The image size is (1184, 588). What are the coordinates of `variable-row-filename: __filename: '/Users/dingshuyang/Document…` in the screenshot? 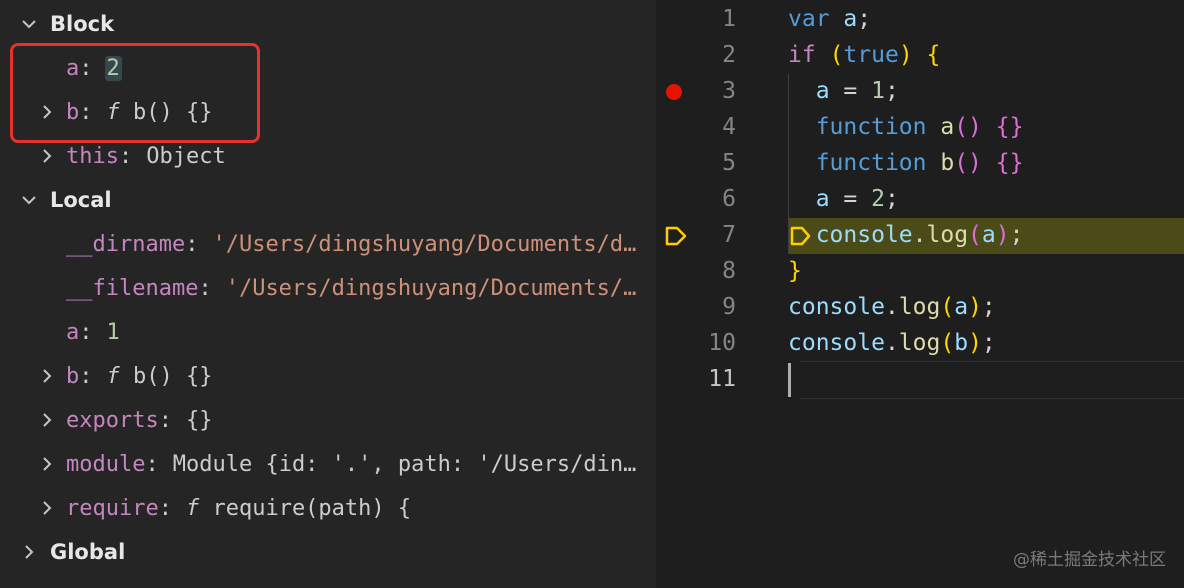 It's located at (324, 288).